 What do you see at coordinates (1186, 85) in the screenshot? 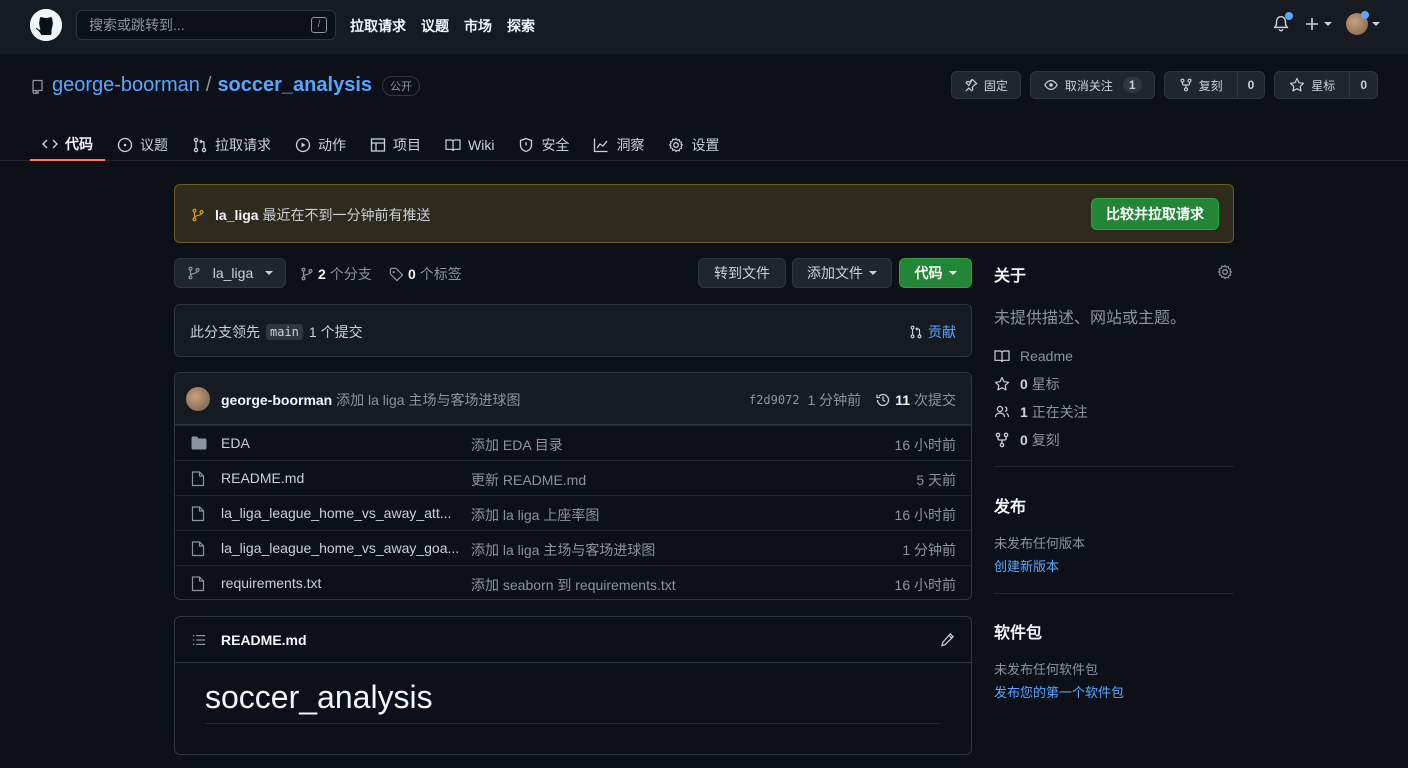
I see `fork-icon` at bounding box center [1186, 85].